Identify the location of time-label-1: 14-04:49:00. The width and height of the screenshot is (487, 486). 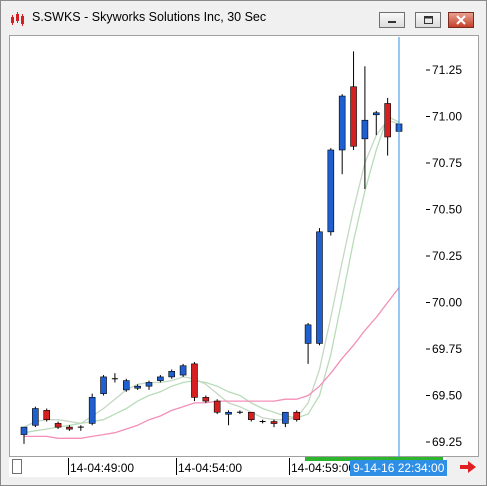
(102, 468).